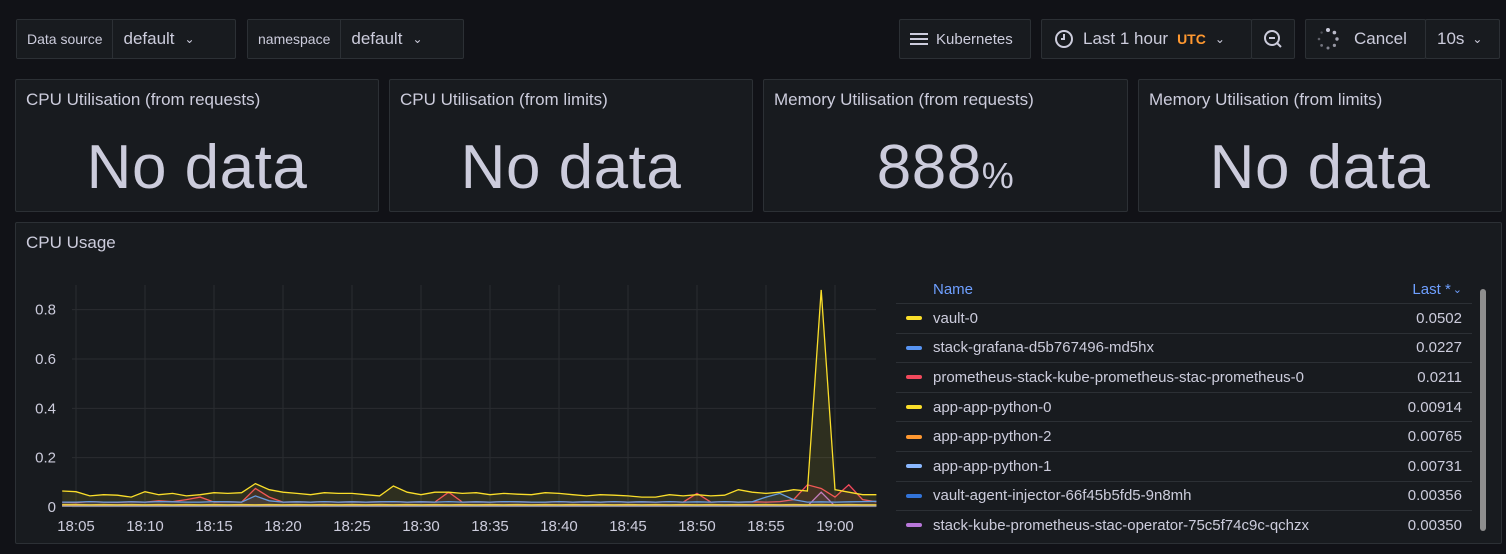  Describe the element at coordinates (352, 526) in the screenshot. I see `x-tick-label: 18:25` at that location.